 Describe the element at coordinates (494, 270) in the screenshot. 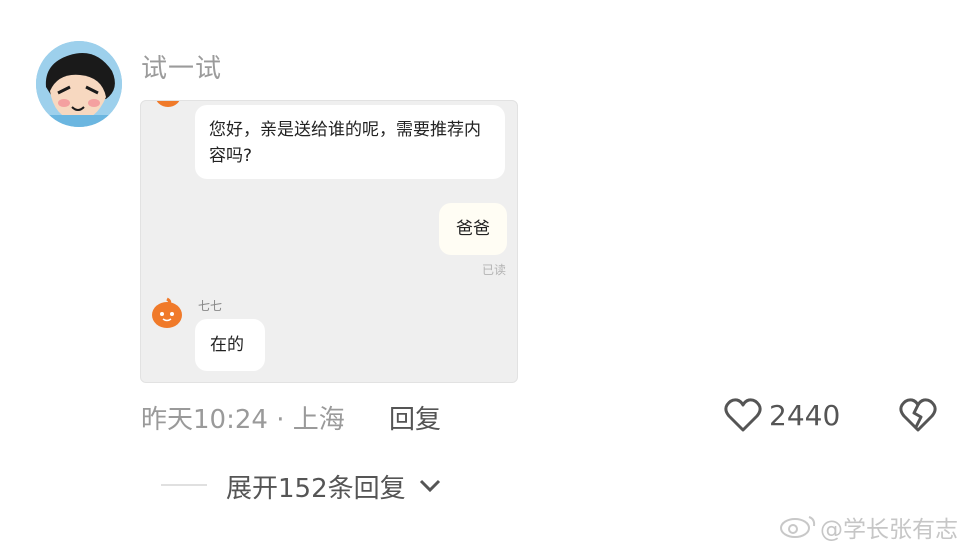

I see `read-status-label: 已读` at that location.